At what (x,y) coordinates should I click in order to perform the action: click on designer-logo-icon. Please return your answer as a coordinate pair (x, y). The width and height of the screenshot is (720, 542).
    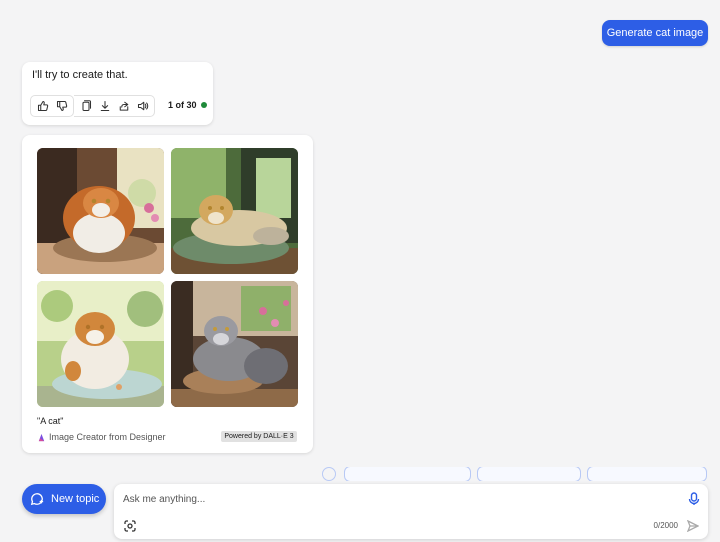
    Looking at the image, I should click on (41, 437).